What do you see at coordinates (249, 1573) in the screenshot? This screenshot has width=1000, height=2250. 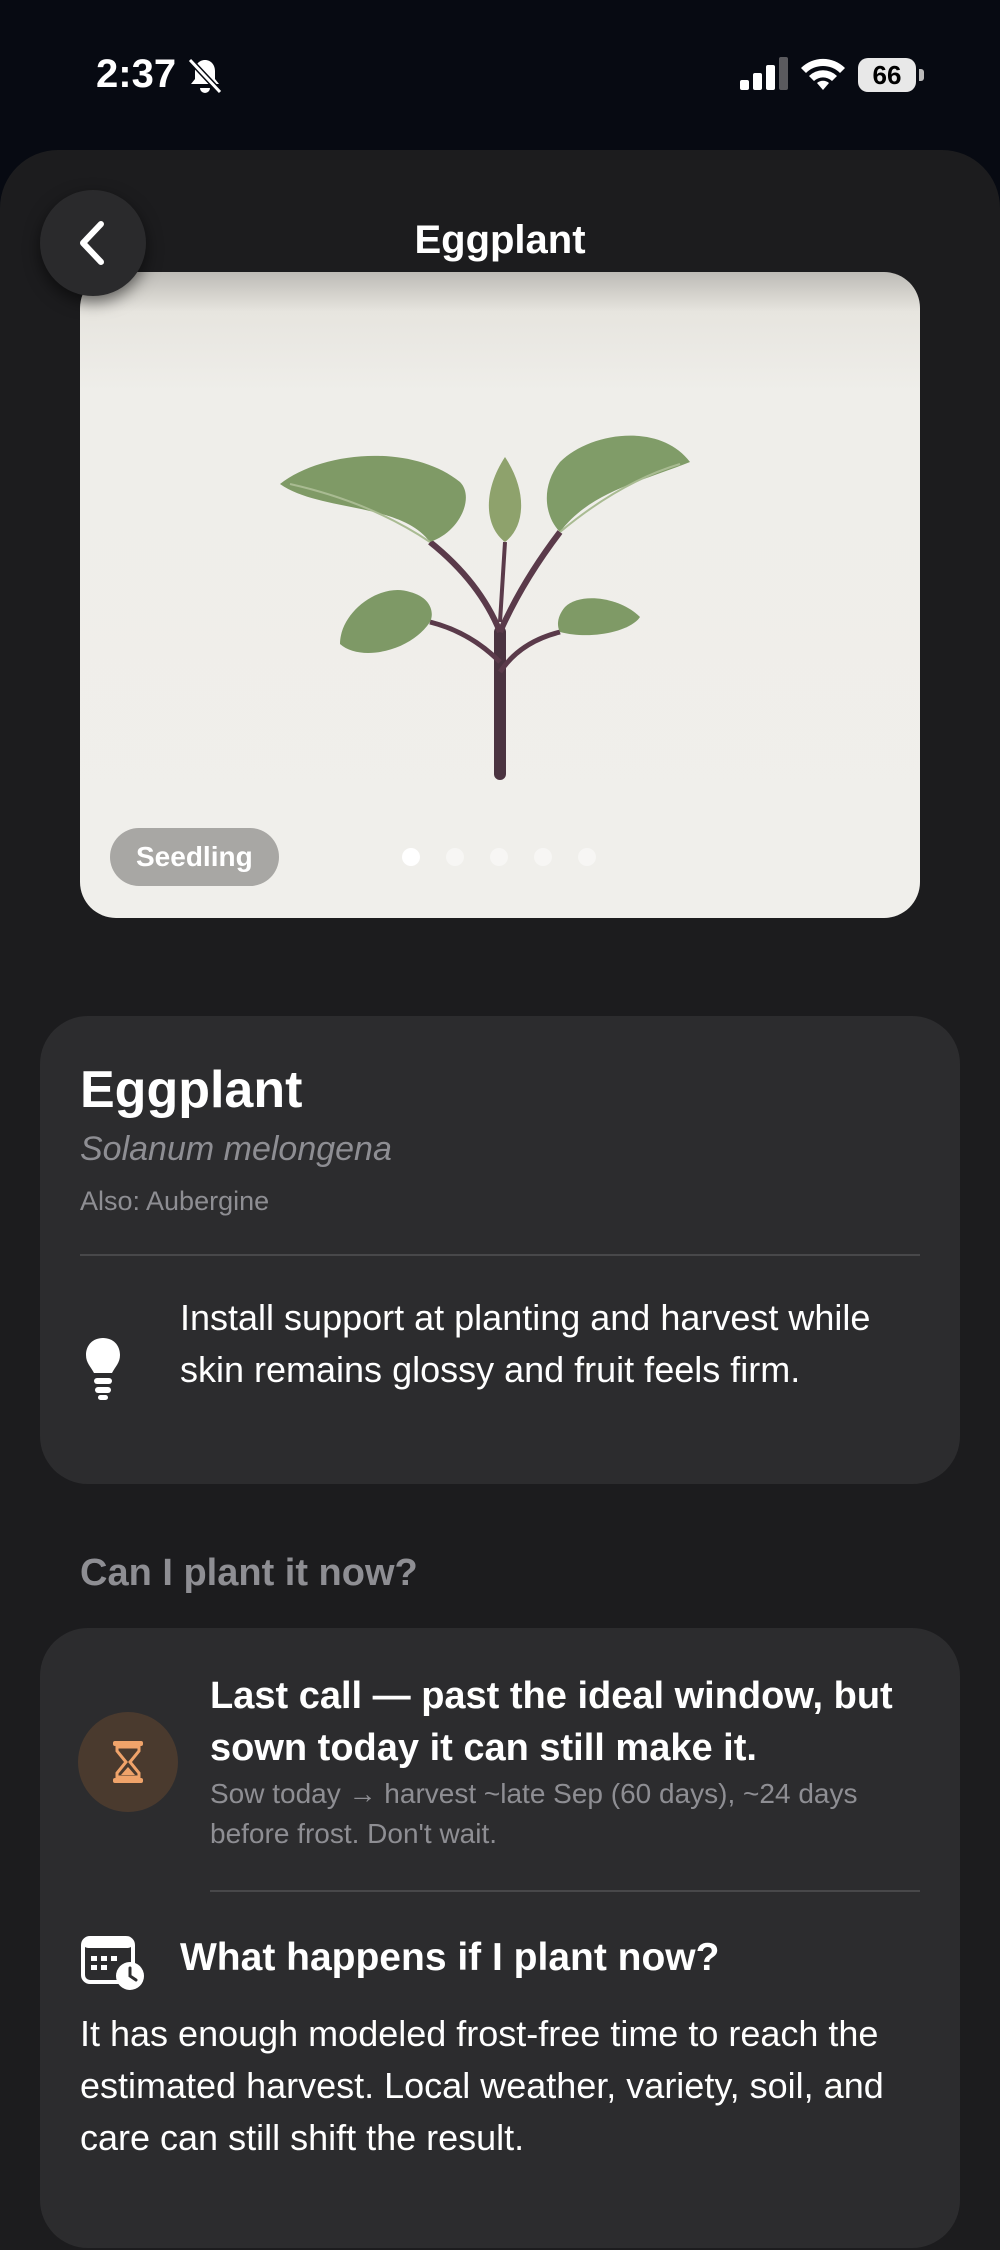 I see `section-title: Can I plant it now?` at bounding box center [249, 1573].